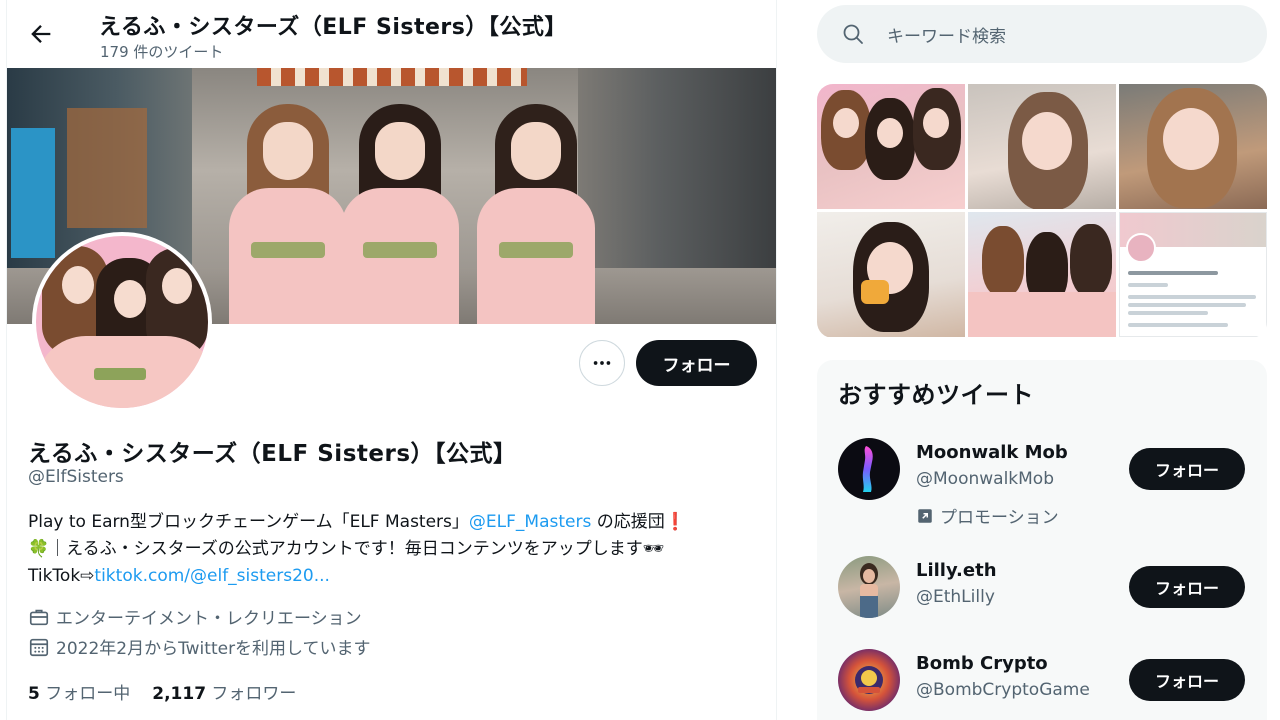 The height and width of the screenshot is (720, 1280). Describe the element at coordinates (1042, 211) in the screenshot. I see `media-grid` at that location.